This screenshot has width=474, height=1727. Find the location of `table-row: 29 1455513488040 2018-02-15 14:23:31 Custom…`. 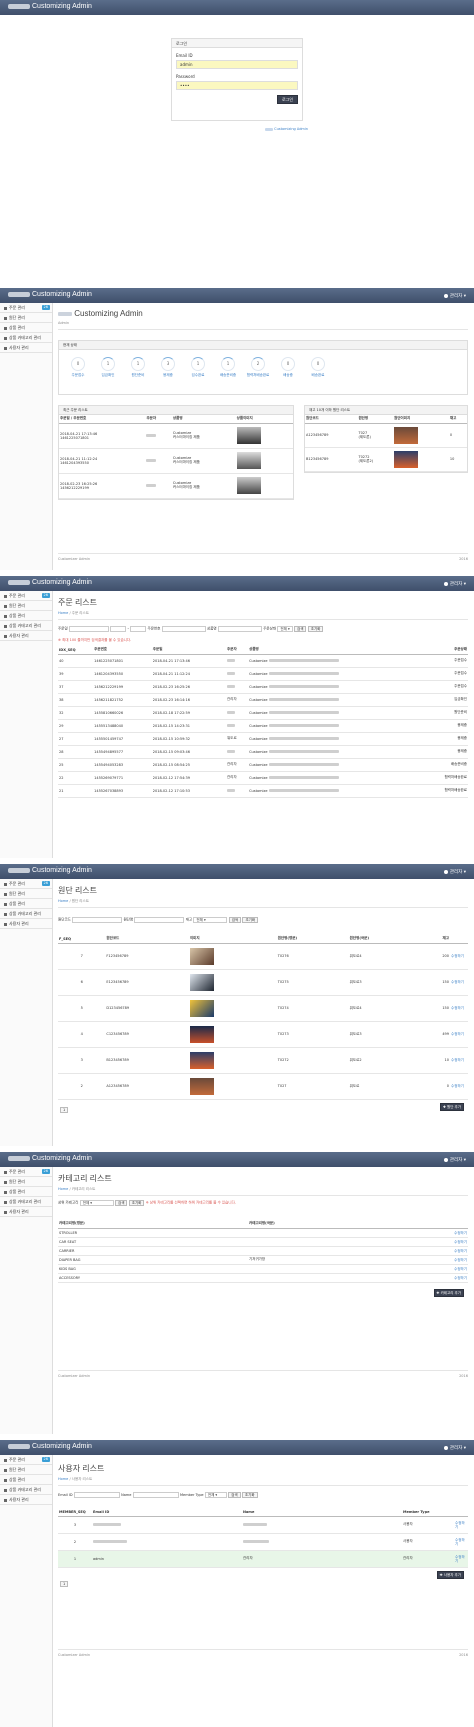

table-row: 29 1455513488040 2018-02-15 14:23:31 Custom… is located at coordinates (263, 726).